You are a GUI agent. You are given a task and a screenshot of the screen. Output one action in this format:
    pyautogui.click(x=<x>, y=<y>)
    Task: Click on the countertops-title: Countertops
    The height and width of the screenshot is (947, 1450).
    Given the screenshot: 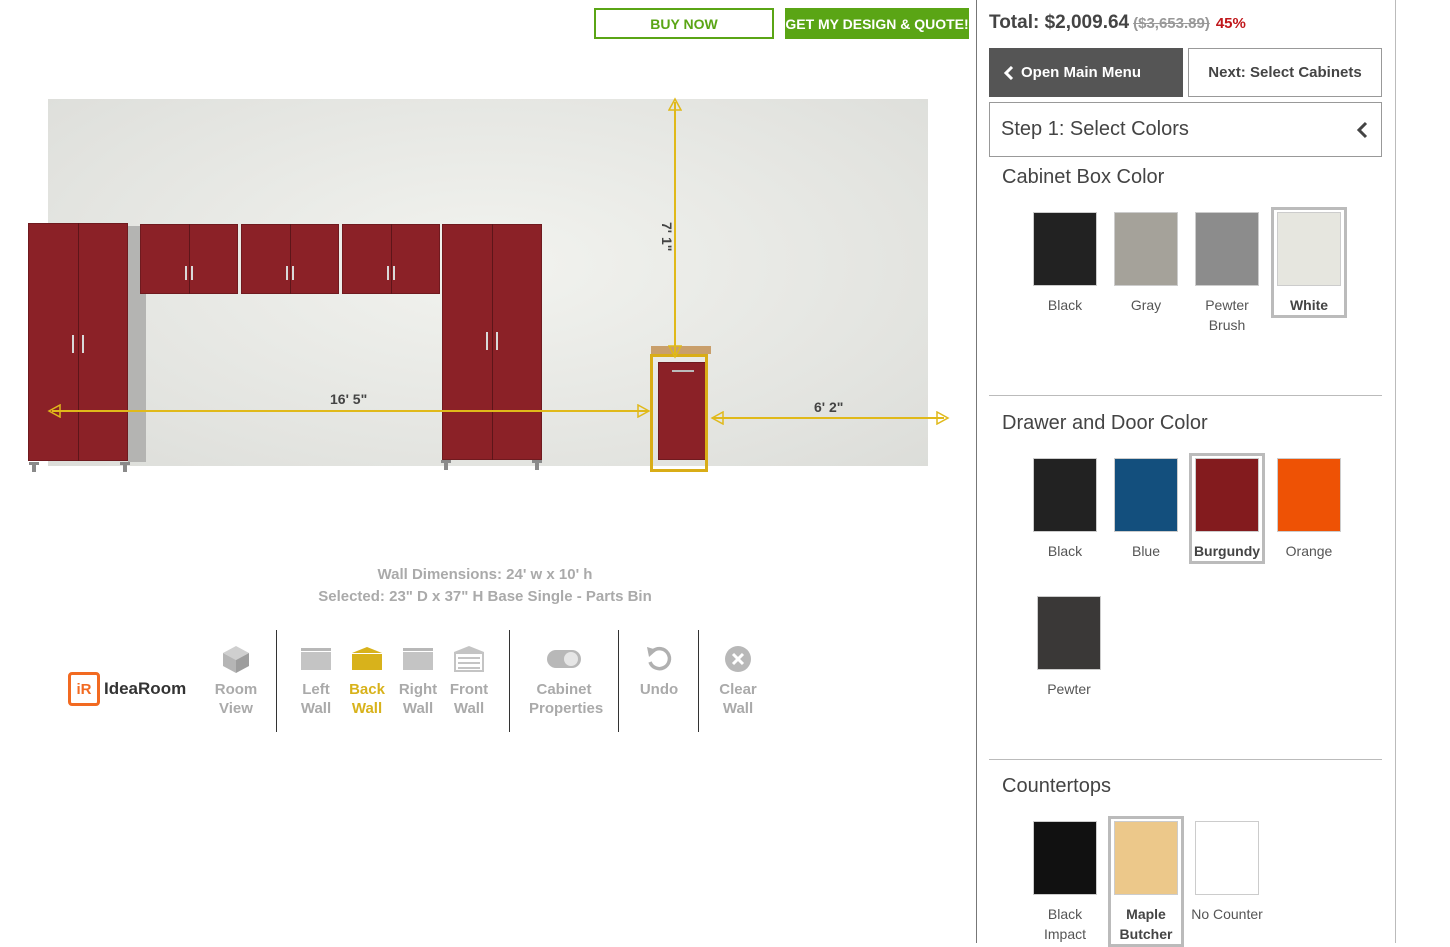 What is the action you would take?
    pyautogui.click(x=1056, y=786)
    